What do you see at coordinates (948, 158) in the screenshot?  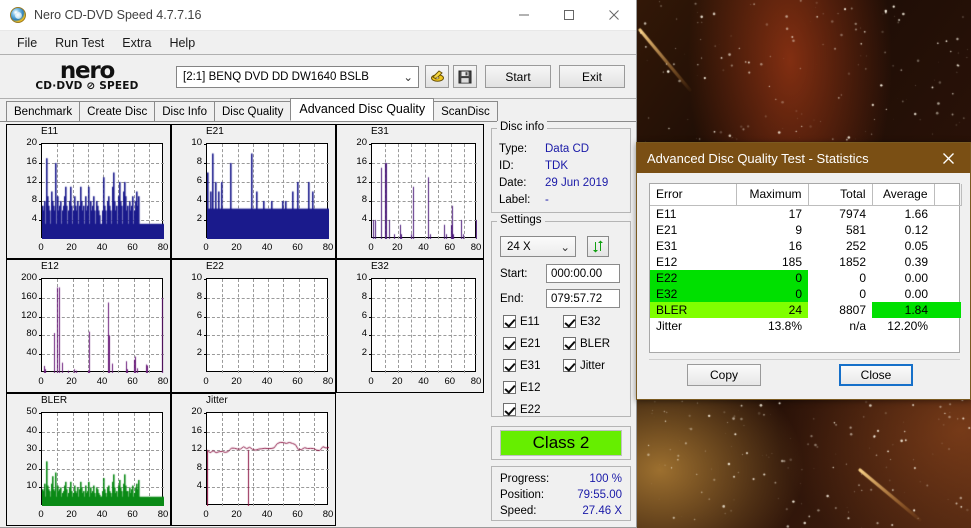 I see `dialog-close-icon` at bounding box center [948, 158].